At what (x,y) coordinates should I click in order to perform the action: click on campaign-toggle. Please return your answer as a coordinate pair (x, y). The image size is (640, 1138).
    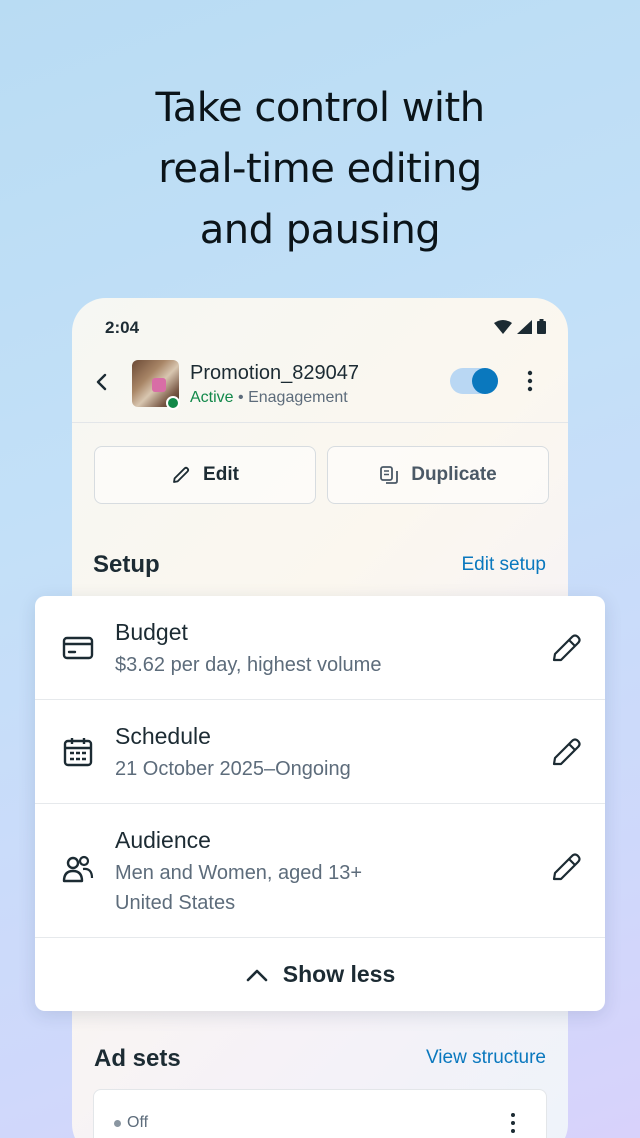
    Looking at the image, I should click on (474, 381).